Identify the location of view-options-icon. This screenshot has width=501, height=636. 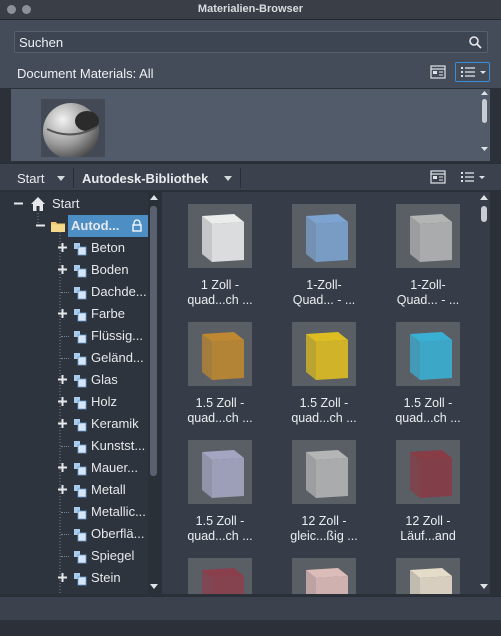
(438, 72).